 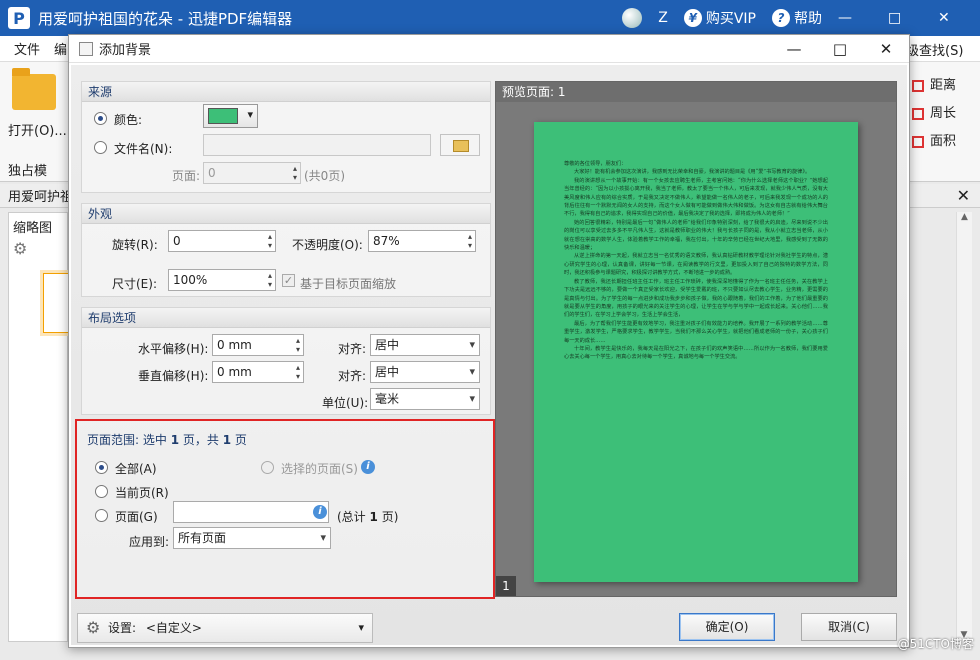 What do you see at coordinates (258, 345) in the screenshot?
I see `h-offset-spinner: 0 mm` at bounding box center [258, 345].